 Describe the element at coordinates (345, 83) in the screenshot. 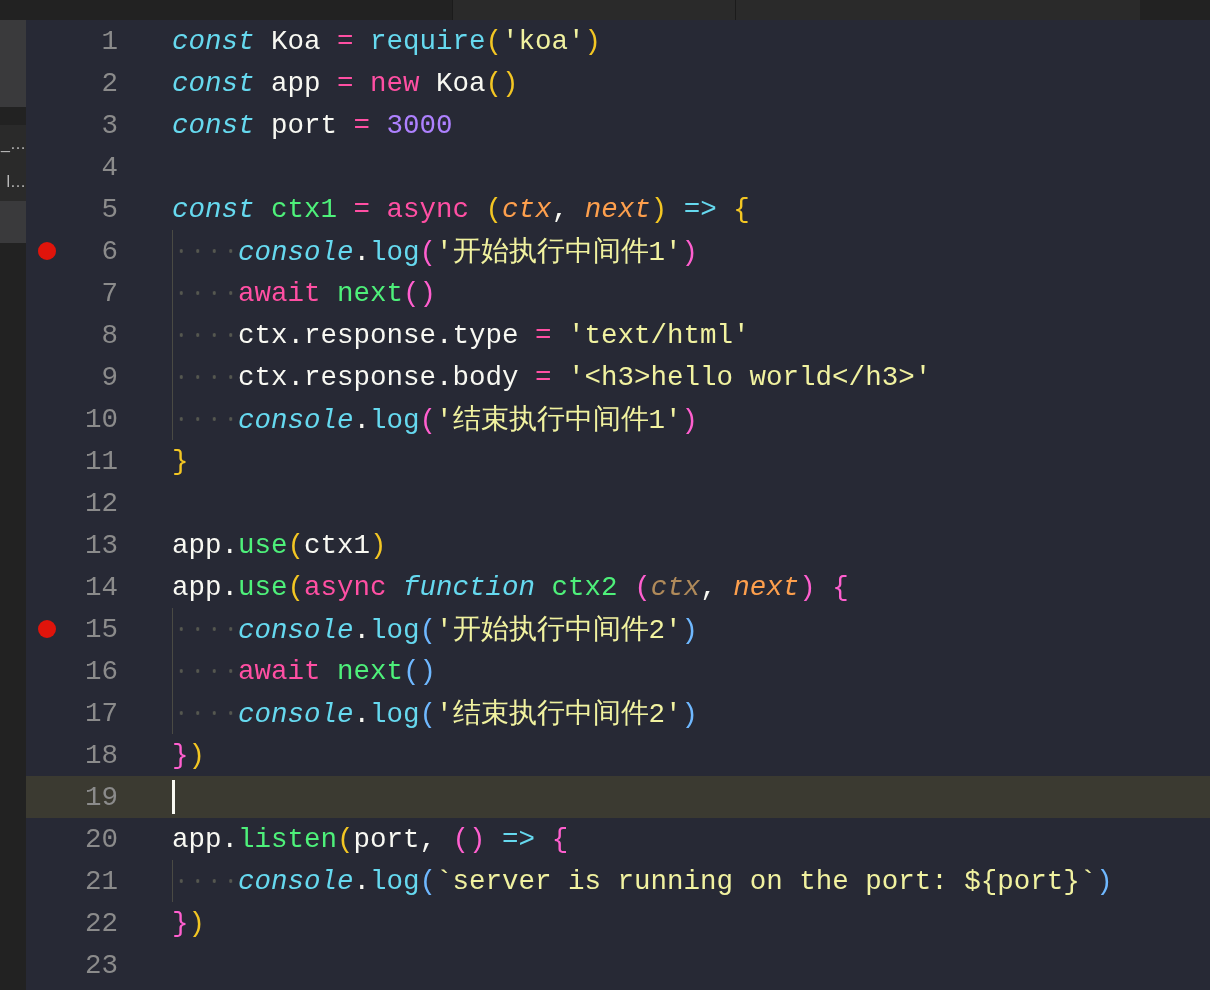

I see `code-line: const app = new Koa()` at that location.